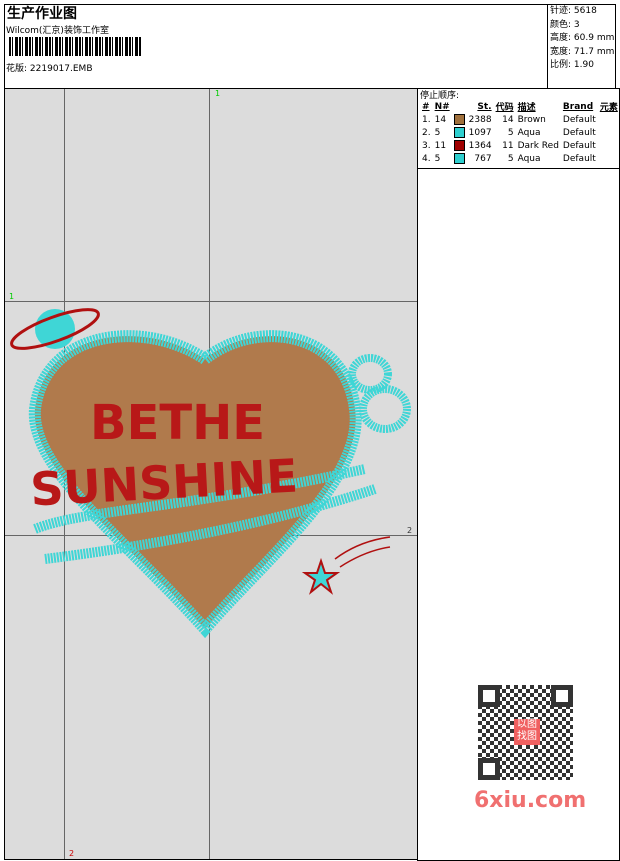  I want to click on table-row: 1. 14 2388 14 Brown Default, so click(509, 119).